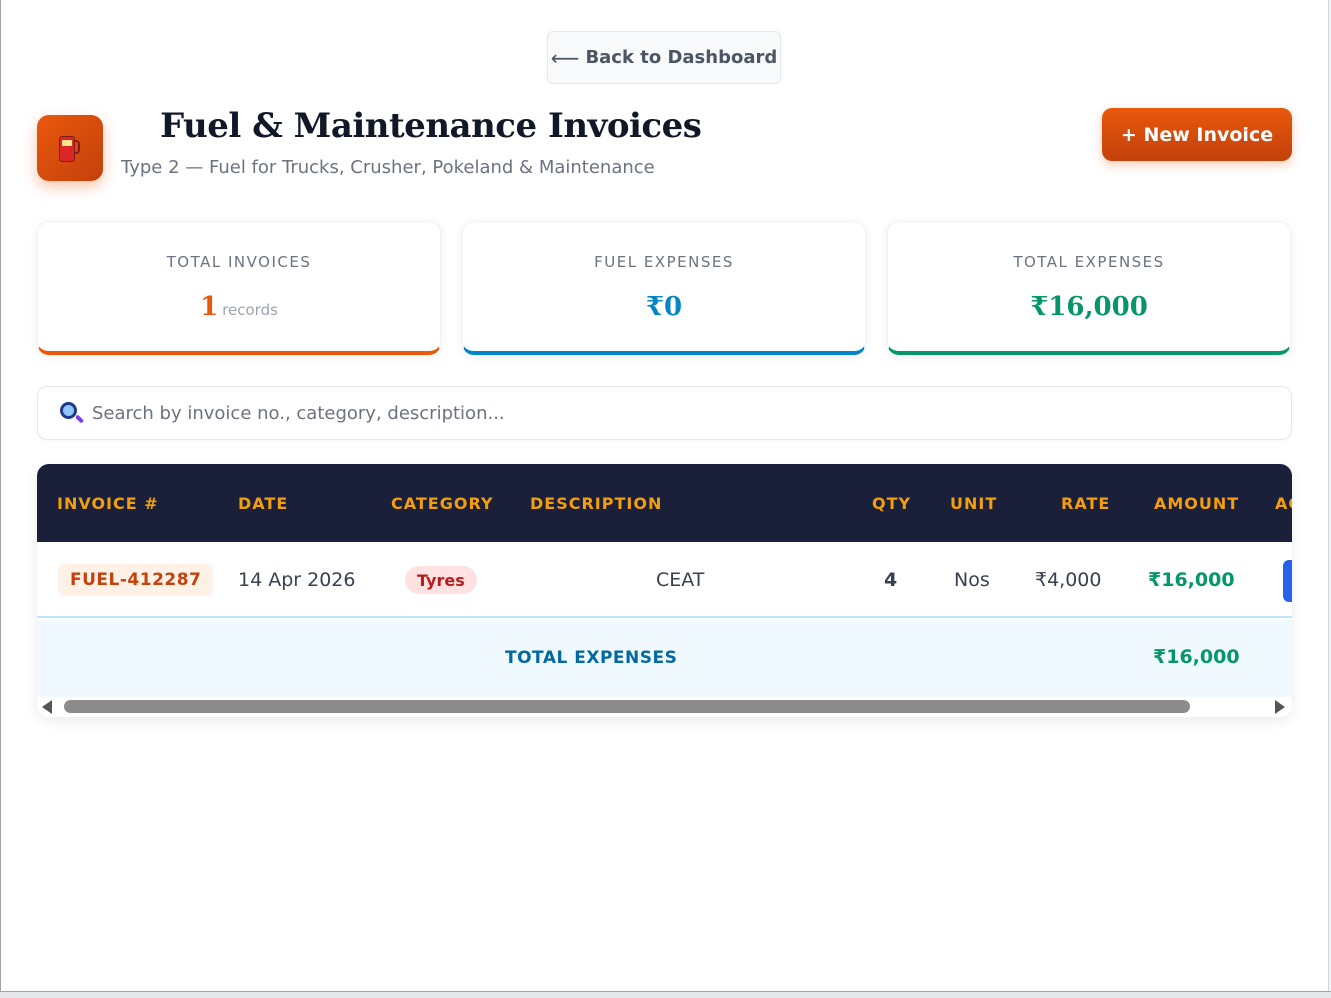 This screenshot has width=1331, height=998. I want to click on invoice-rate: ₹4,000, so click(1068, 580).